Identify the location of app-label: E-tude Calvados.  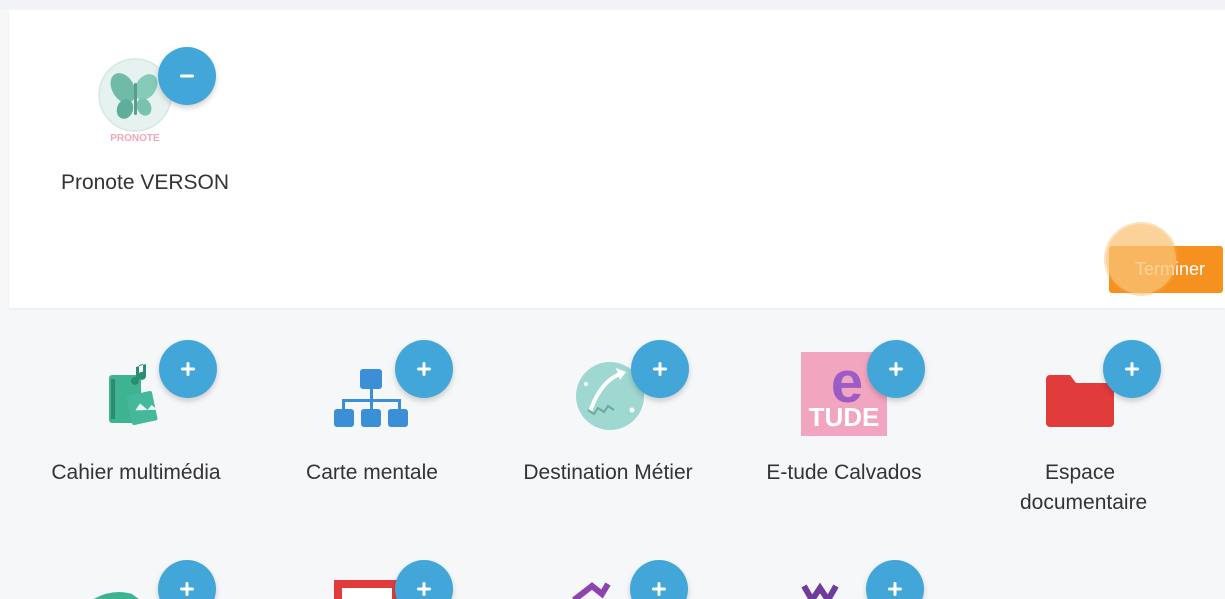
(844, 472).